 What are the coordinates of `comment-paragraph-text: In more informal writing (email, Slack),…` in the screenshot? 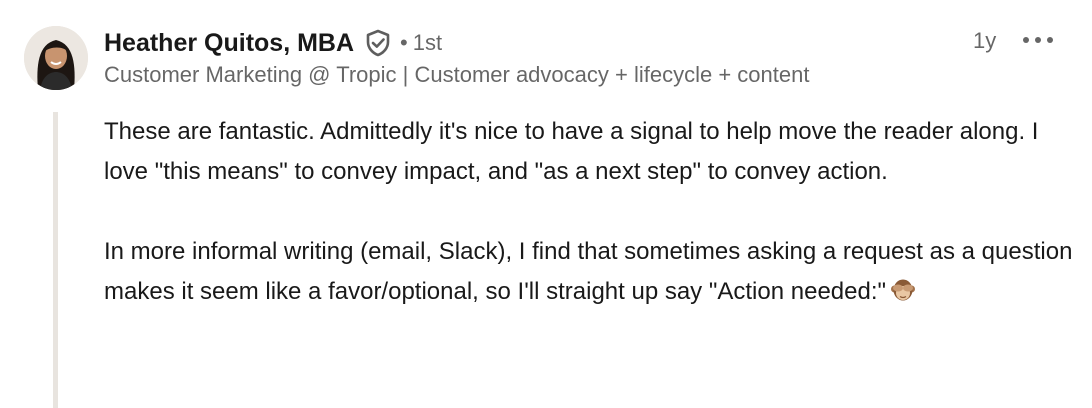 It's located at (588, 271).